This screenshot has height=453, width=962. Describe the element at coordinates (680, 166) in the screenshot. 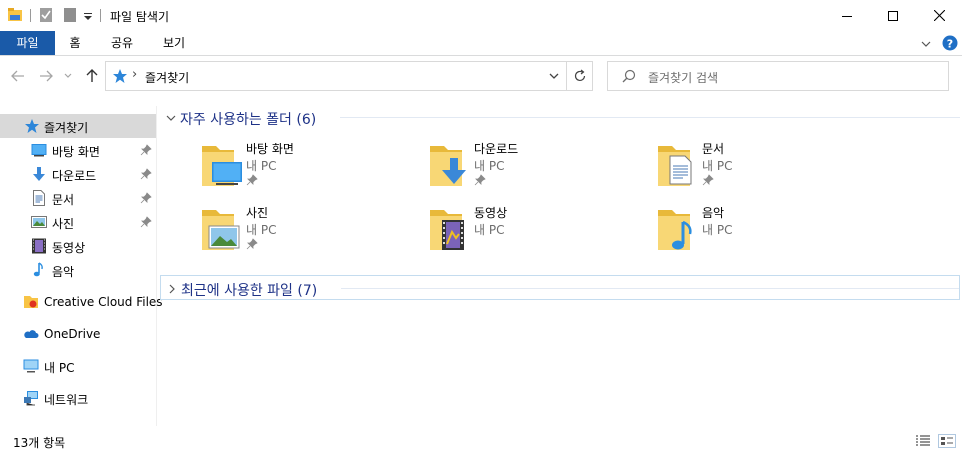

I see `documents-folder-icon` at that location.